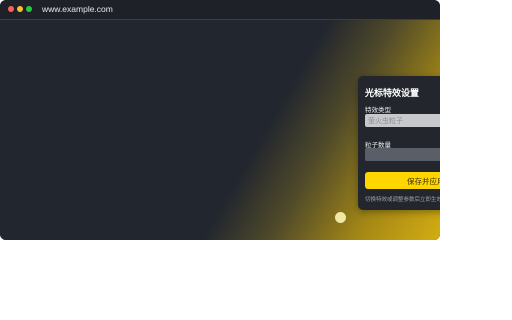 The width and height of the screenshot is (512, 320). I want to click on firefly-particle, so click(340, 217).